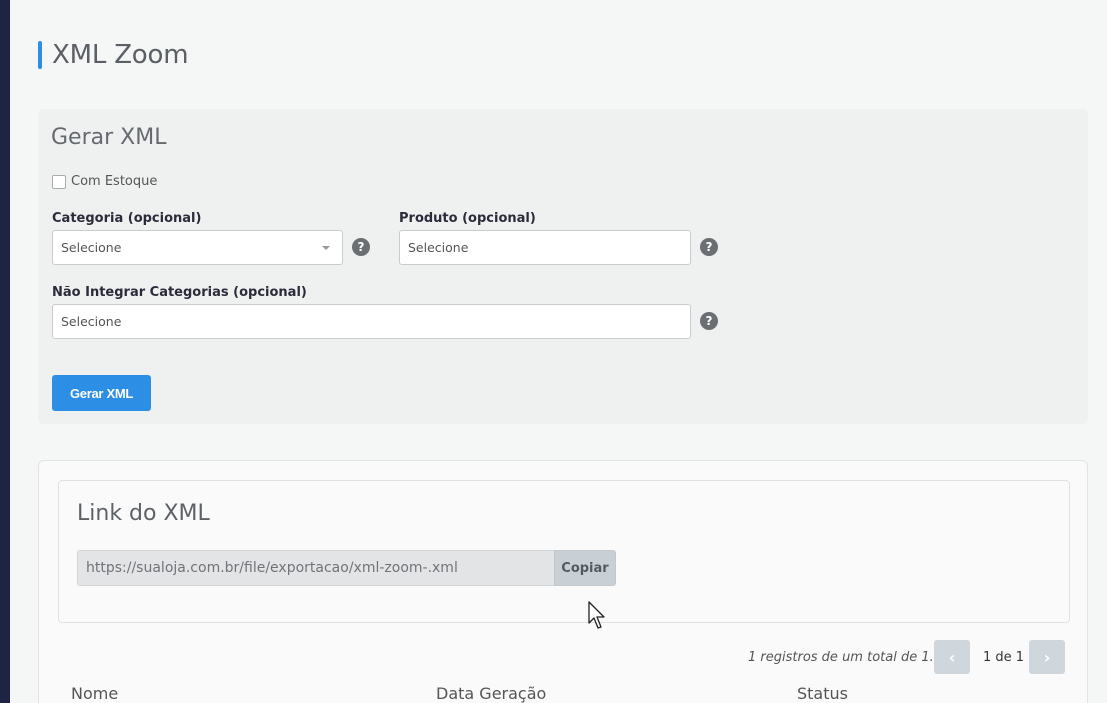 This screenshot has width=1107, height=703. I want to click on pagination-next-button: ›, so click(1047, 657).